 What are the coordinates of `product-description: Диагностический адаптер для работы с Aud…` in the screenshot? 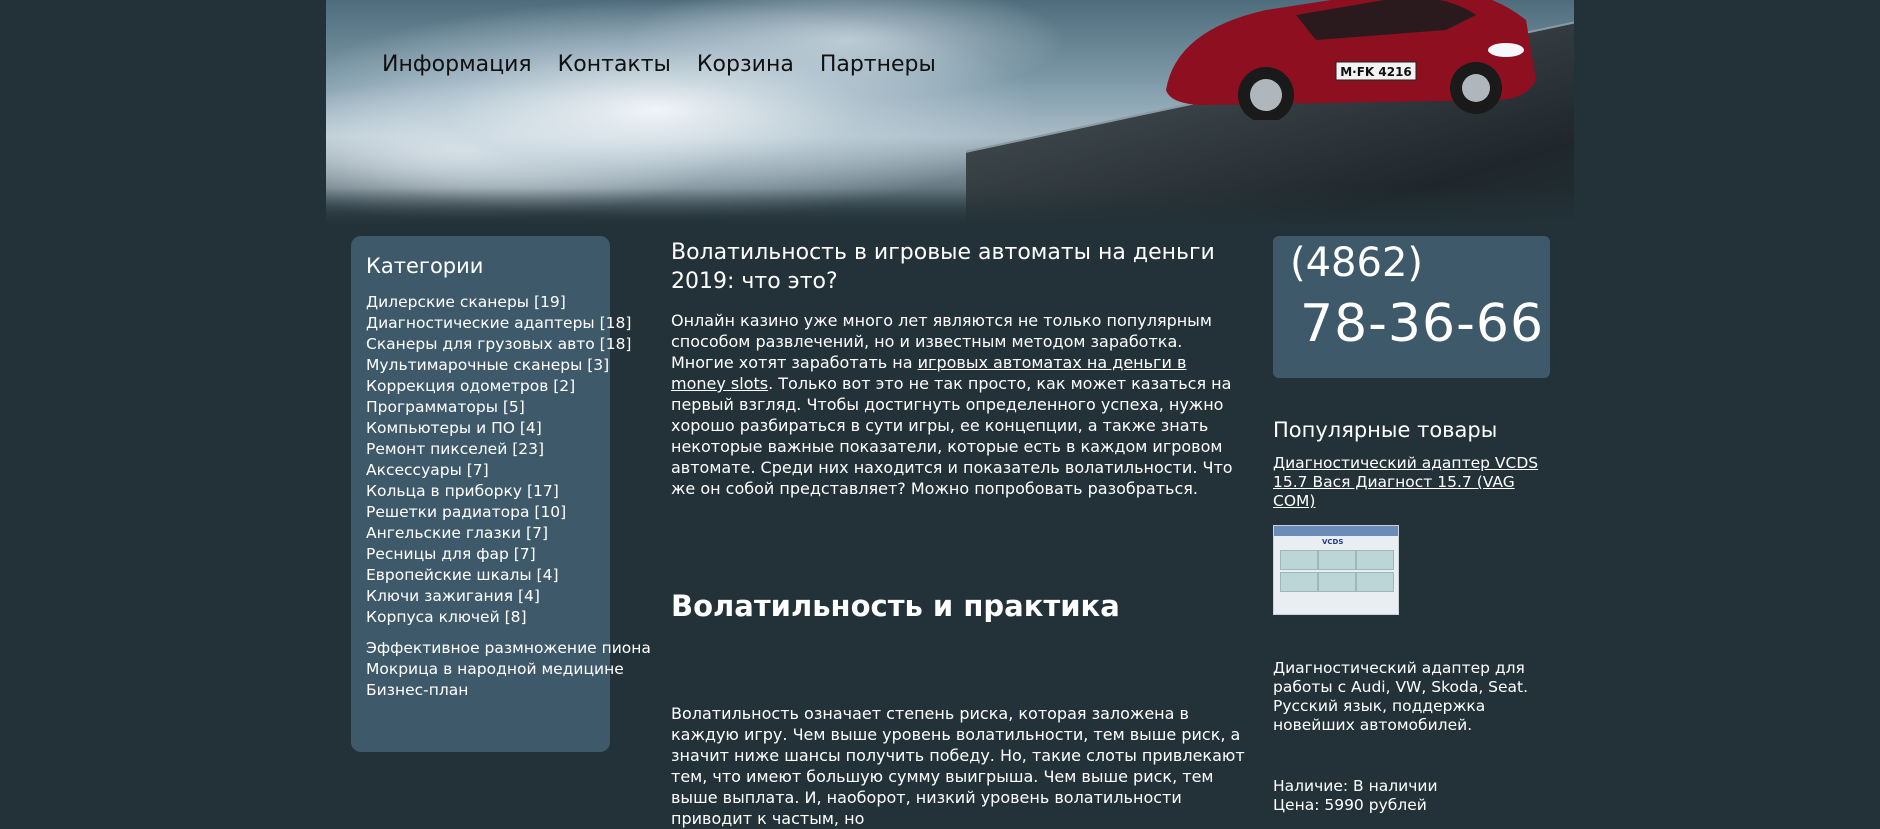 It's located at (1401, 696).